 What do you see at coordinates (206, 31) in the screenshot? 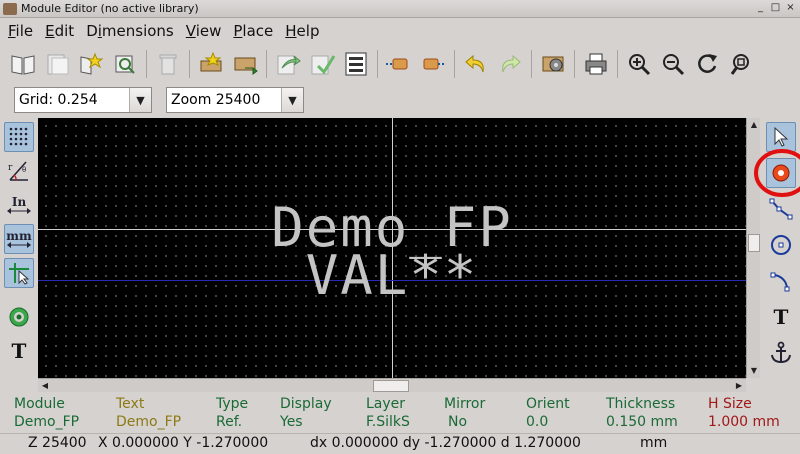
I see `menu-view: View` at bounding box center [206, 31].